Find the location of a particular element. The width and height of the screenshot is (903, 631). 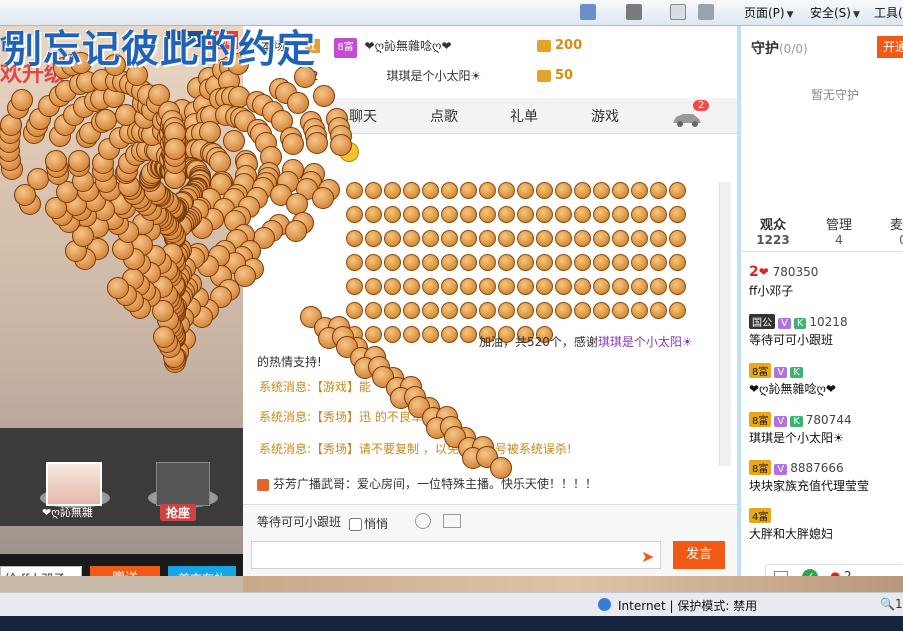

no-guard-text: 暂无守护 is located at coordinates (835, 94).